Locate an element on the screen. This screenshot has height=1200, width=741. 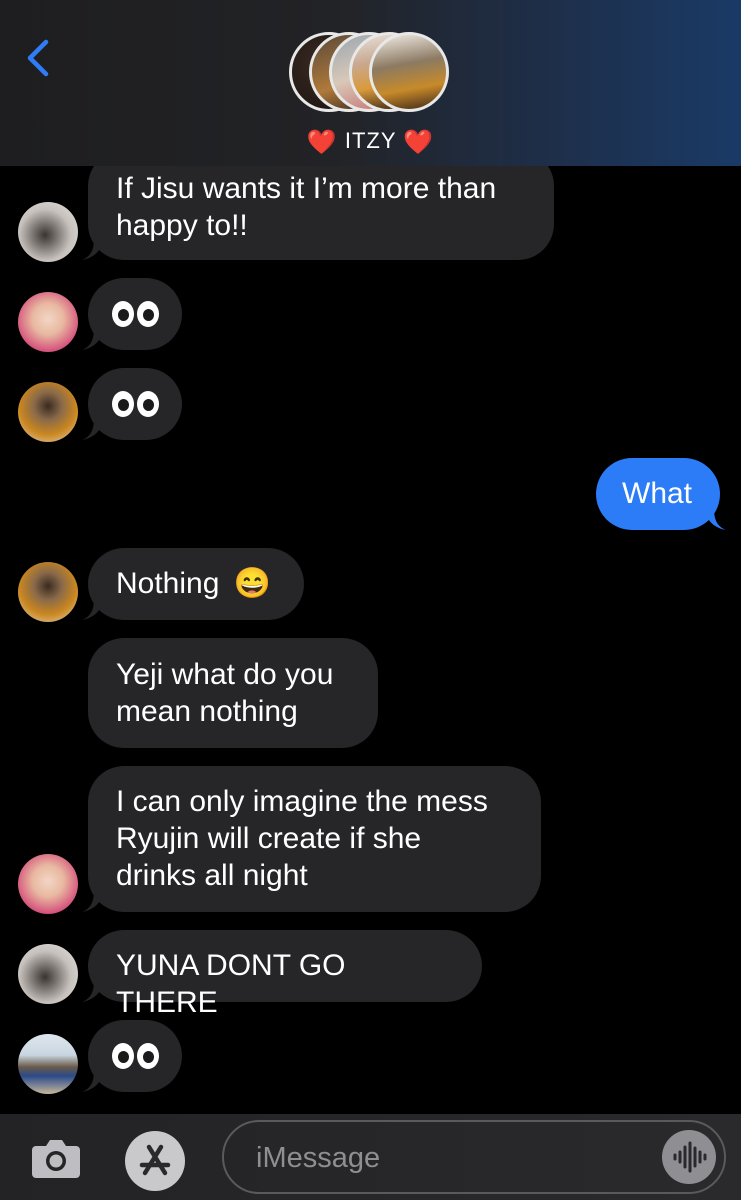
message-bubble-outgoing: What is located at coordinates (658, 494).